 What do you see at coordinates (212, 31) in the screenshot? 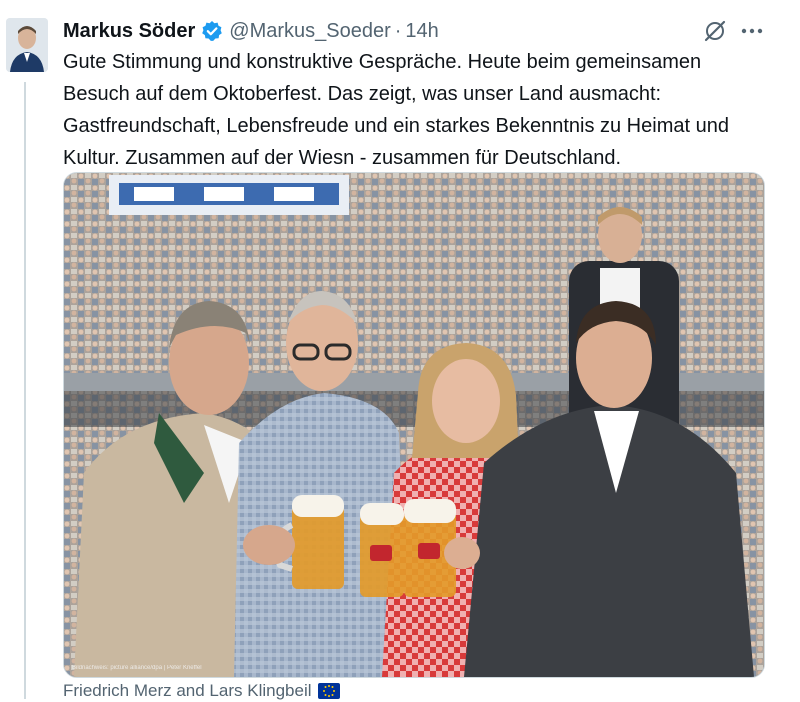
I see `verified-badge-icon` at bounding box center [212, 31].